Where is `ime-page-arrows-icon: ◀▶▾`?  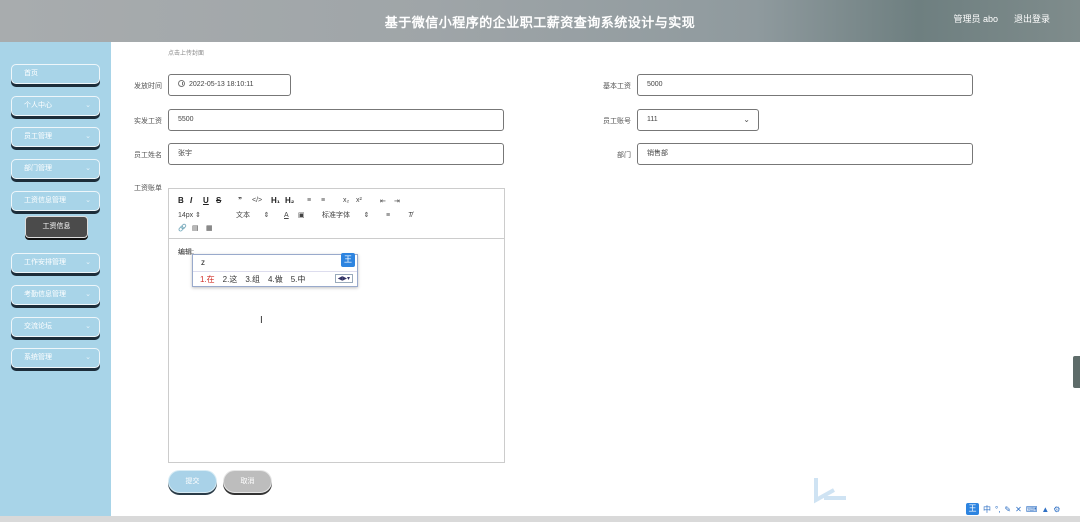 ime-page-arrows-icon: ◀▶▾ is located at coordinates (343, 278).